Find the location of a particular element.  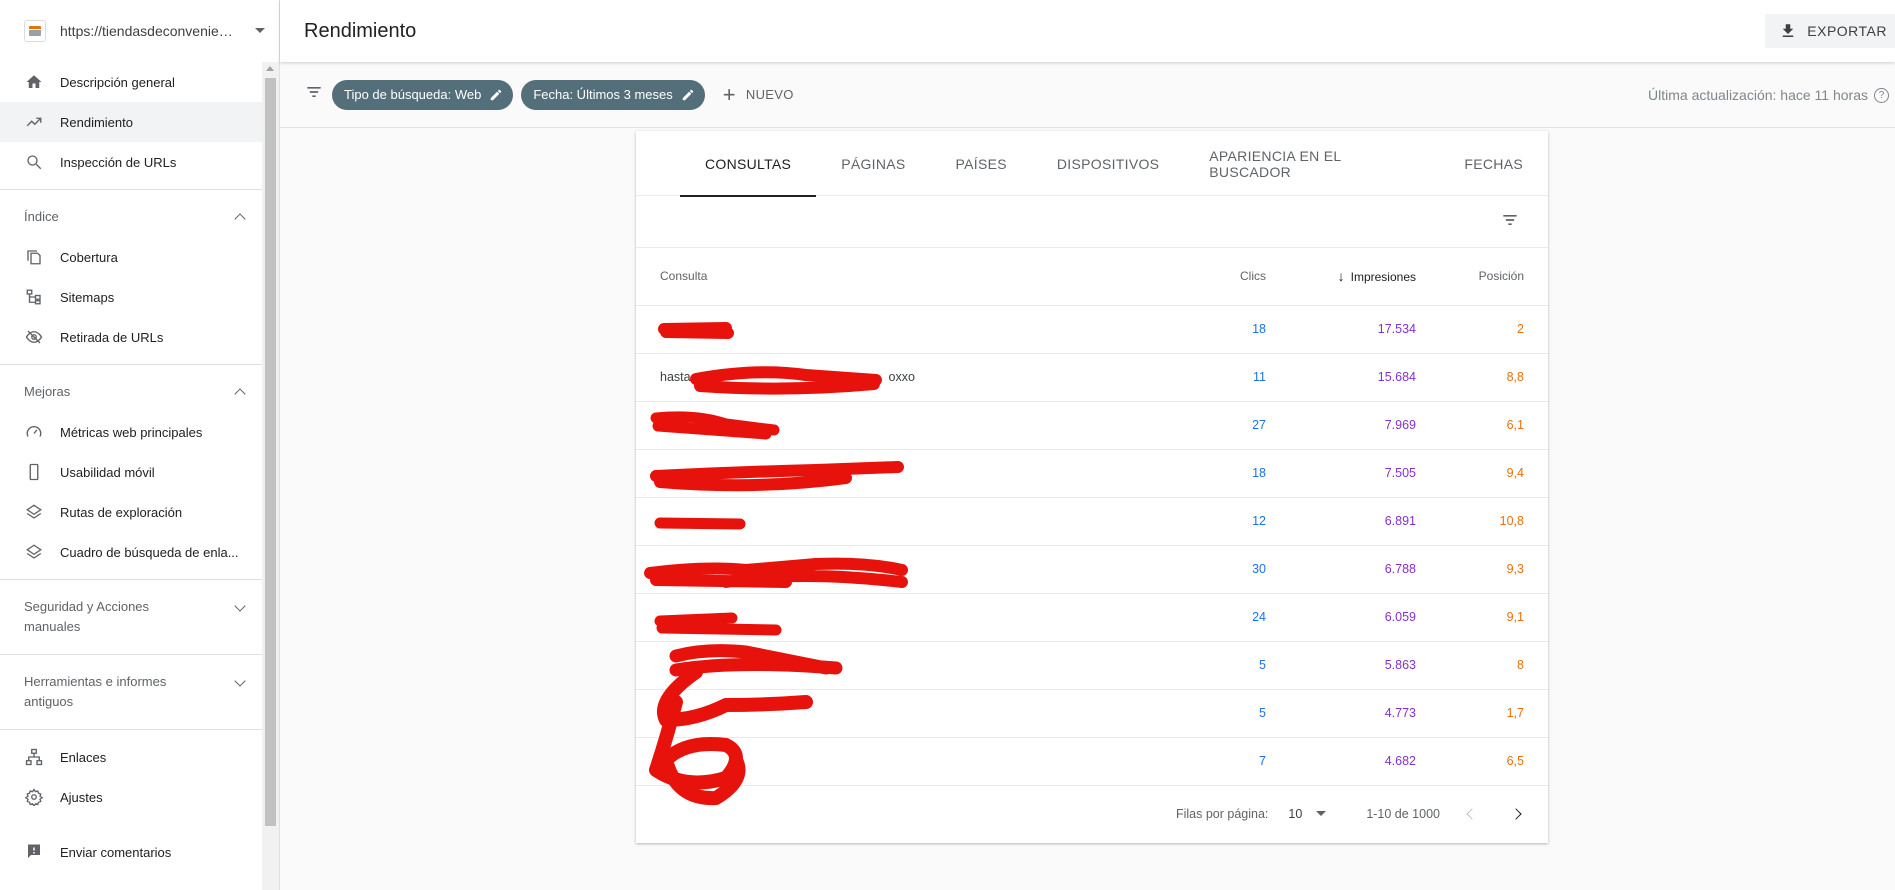

sidebar-item-links: Enlaces is located at coordinates (131, 757).